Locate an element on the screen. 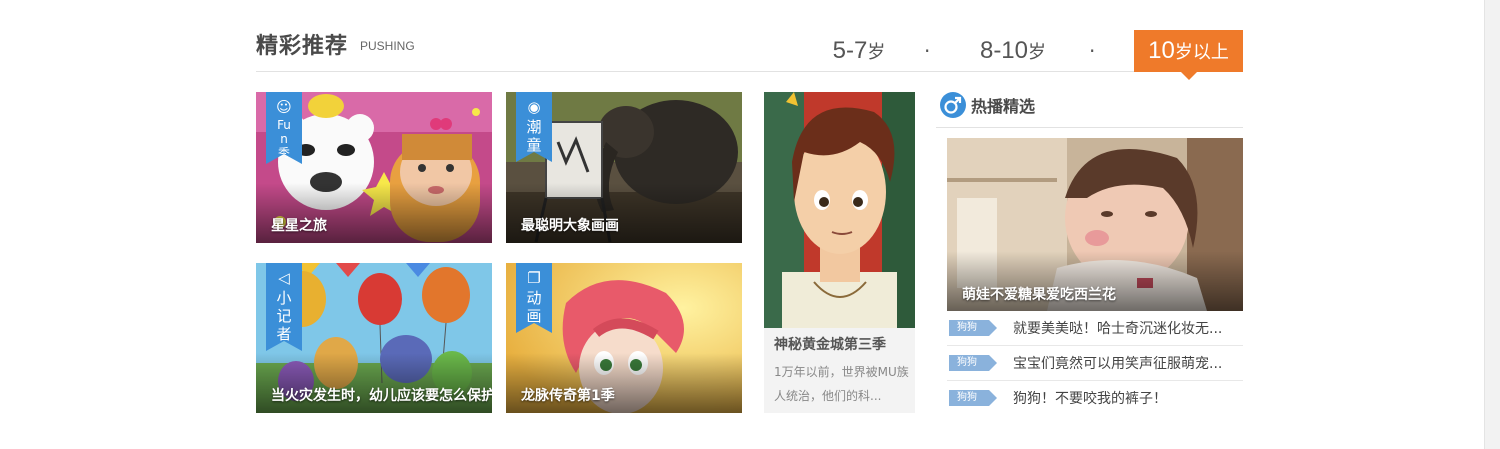 This screenshot has width=1500, height=449. hot-list-item: 狗狗 狗狗！不要咬我的裤子！ is located at coordinates (1095, 398).